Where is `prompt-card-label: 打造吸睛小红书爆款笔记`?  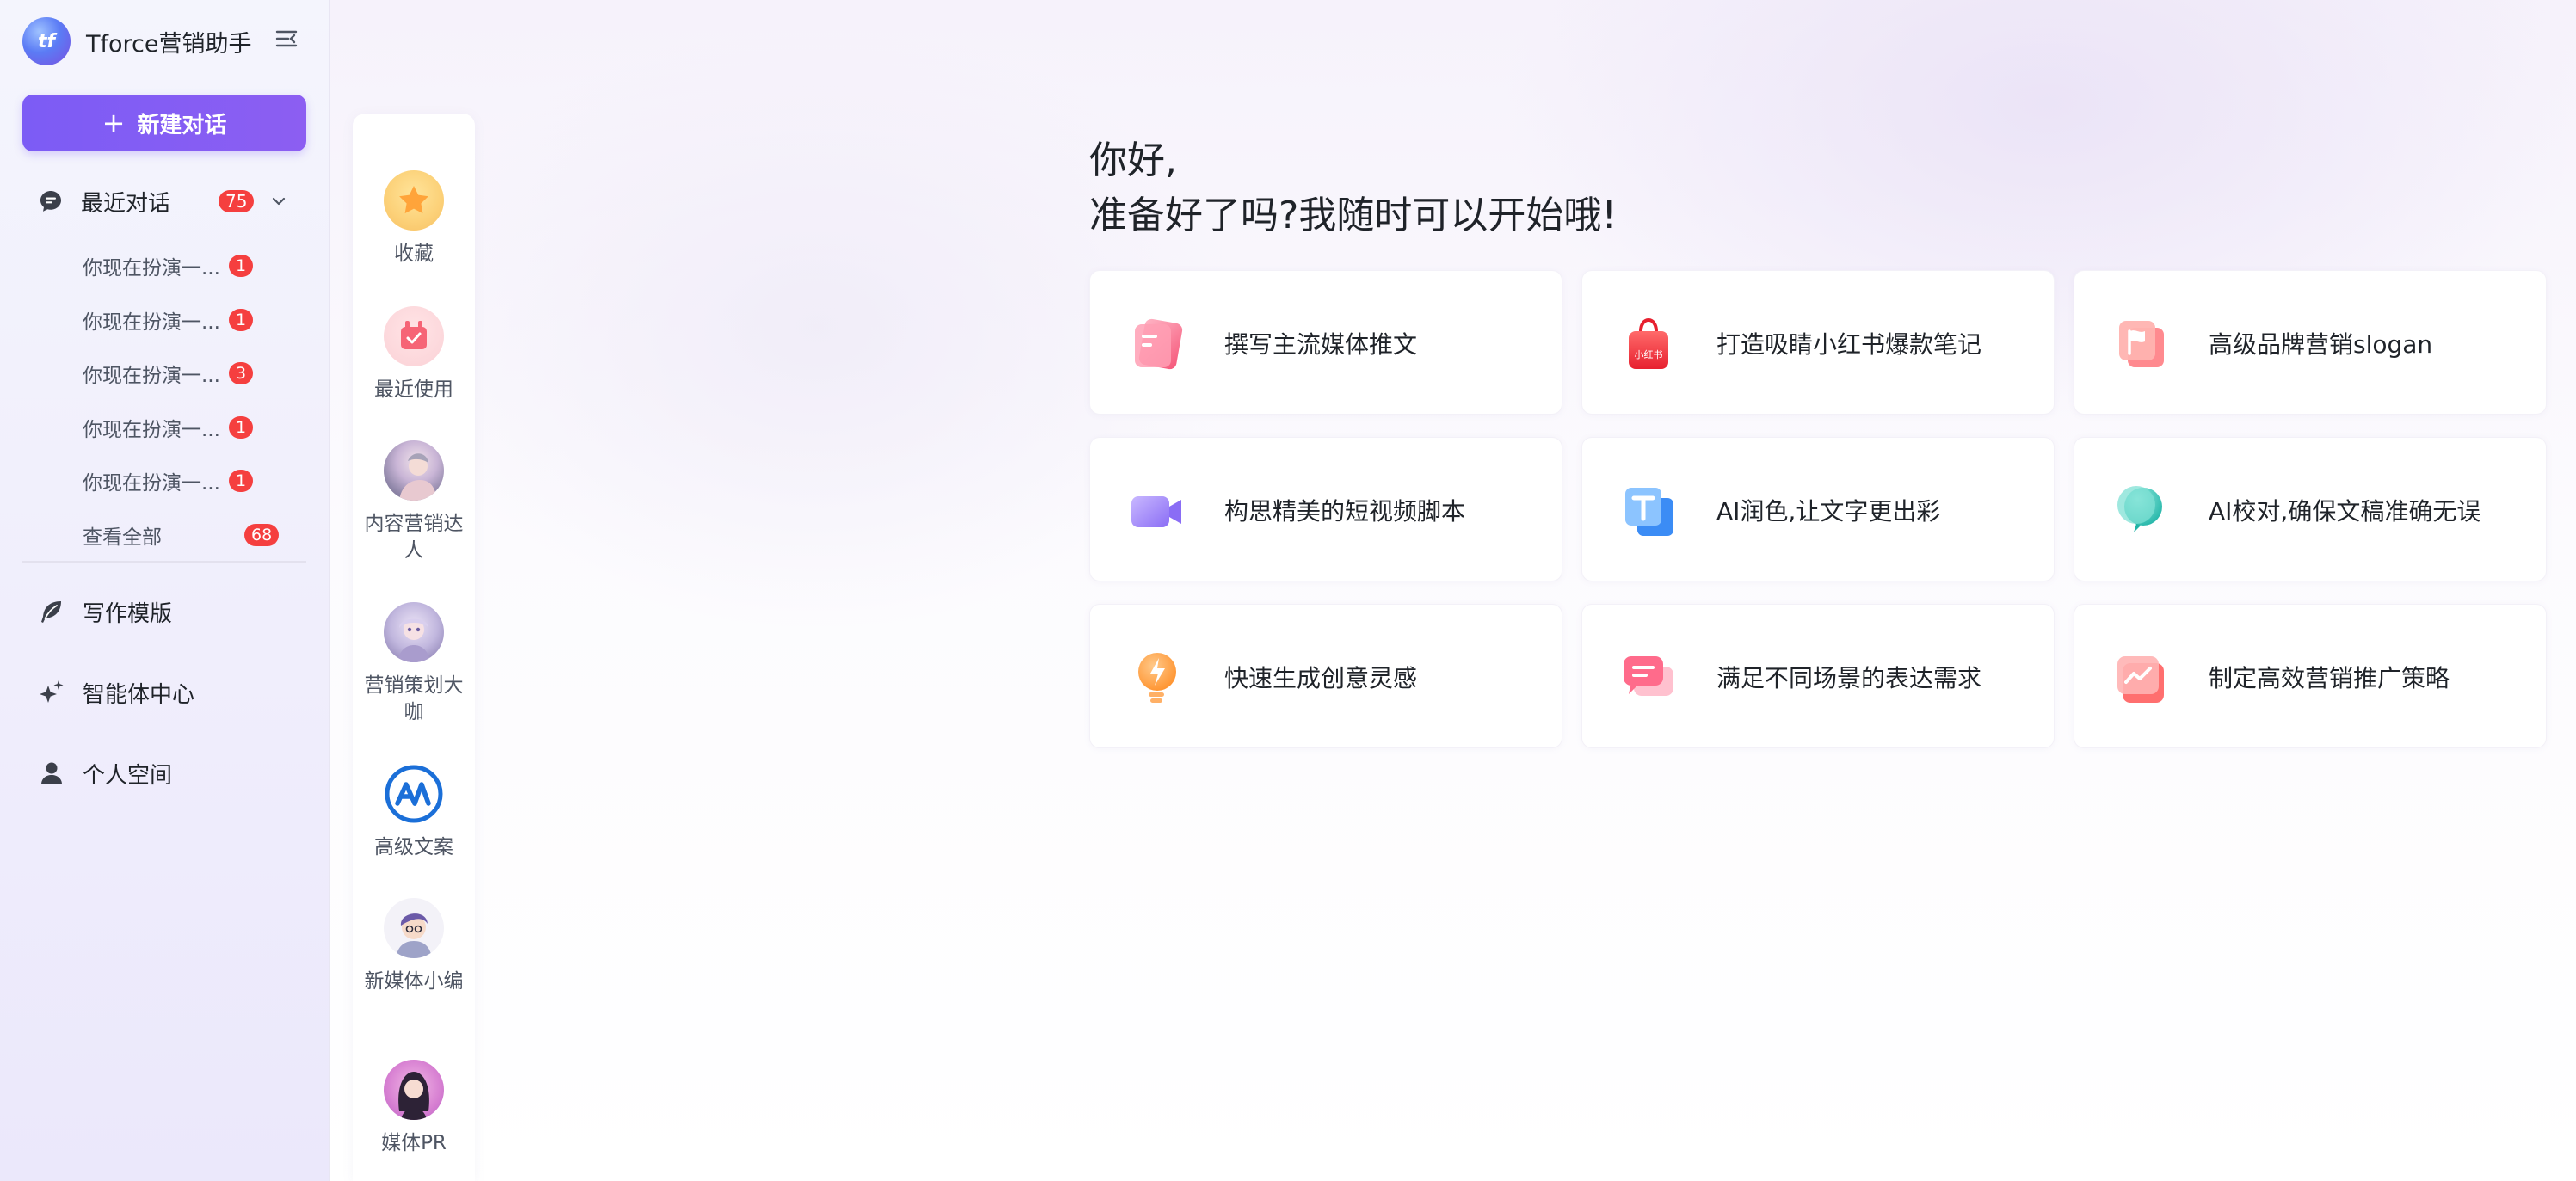
prompt-card-label: 打造吸睛小红书爆款笔记 is located at coordinates (1849, 344).